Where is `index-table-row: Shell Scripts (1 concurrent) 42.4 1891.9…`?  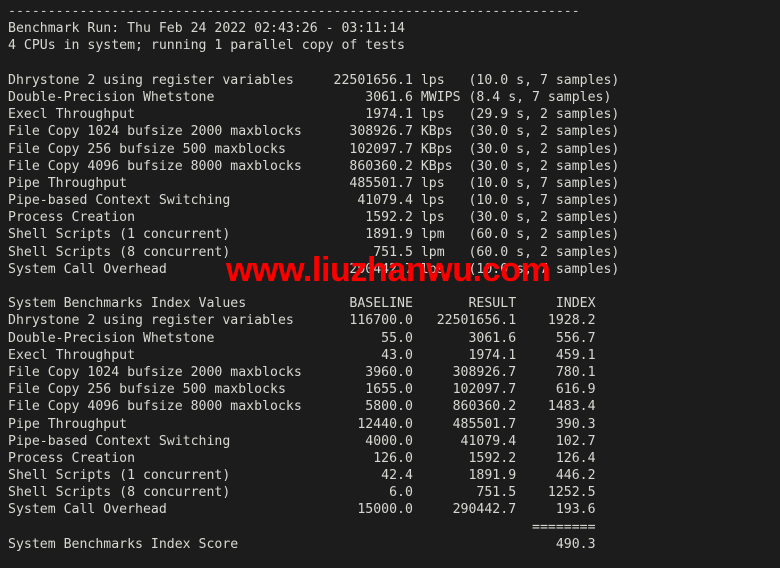 index-table-row: Shell Scripts (1 concurrent) 42.4 1891.9… is located at coordinates (302, 476).